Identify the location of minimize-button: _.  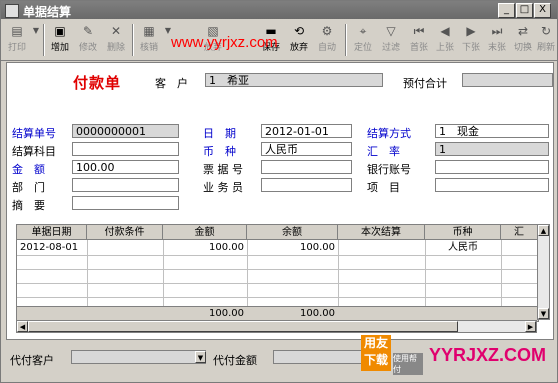
(506, 10).